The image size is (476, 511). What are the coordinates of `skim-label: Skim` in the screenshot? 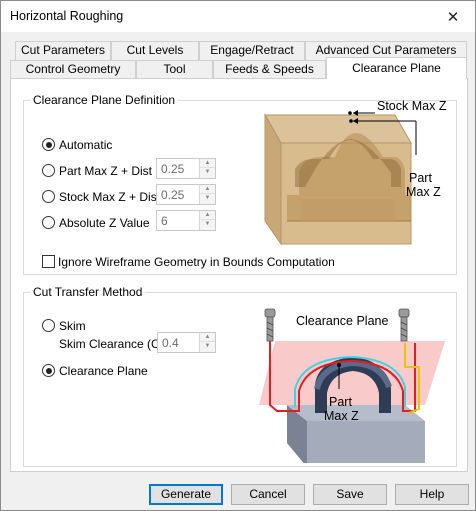 It's located at (72, 326).